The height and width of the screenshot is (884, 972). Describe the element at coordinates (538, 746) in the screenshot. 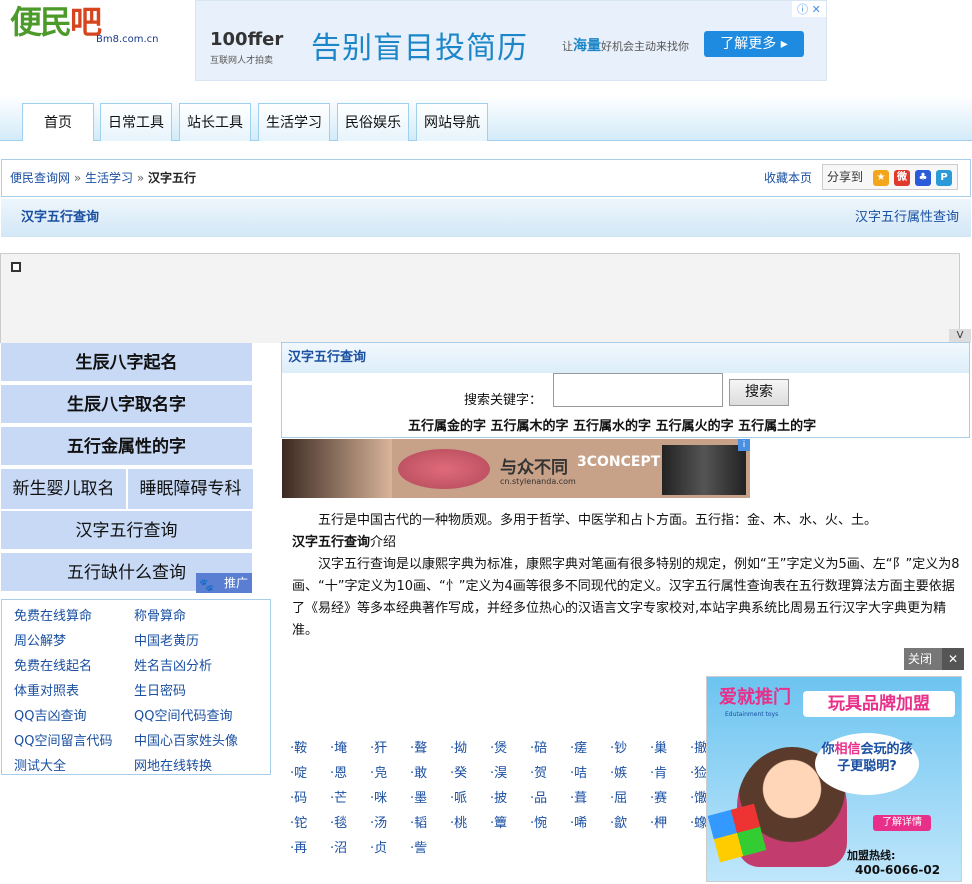

I see `char-link: ·碚` at that location.